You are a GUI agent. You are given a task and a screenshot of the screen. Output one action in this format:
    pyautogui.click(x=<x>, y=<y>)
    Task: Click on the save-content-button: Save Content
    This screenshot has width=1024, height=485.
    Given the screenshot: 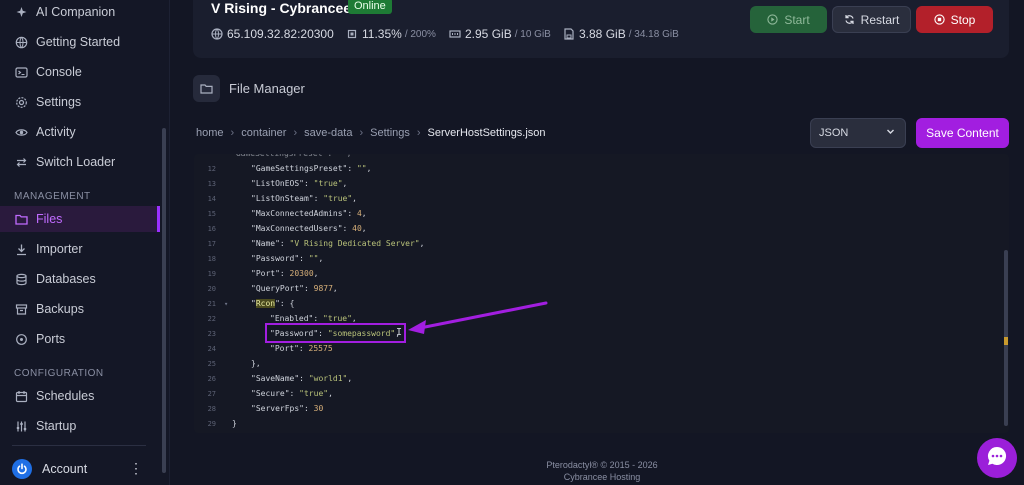 What is the action you would take?
    pyautogui.click(x=962, y=133)
    